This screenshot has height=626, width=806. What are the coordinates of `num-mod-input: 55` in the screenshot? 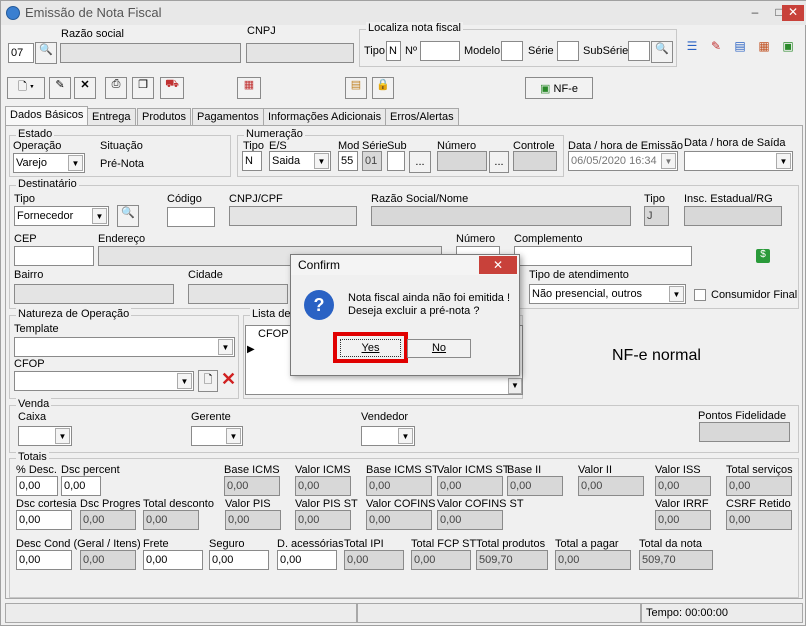 It's located at (348, 161).